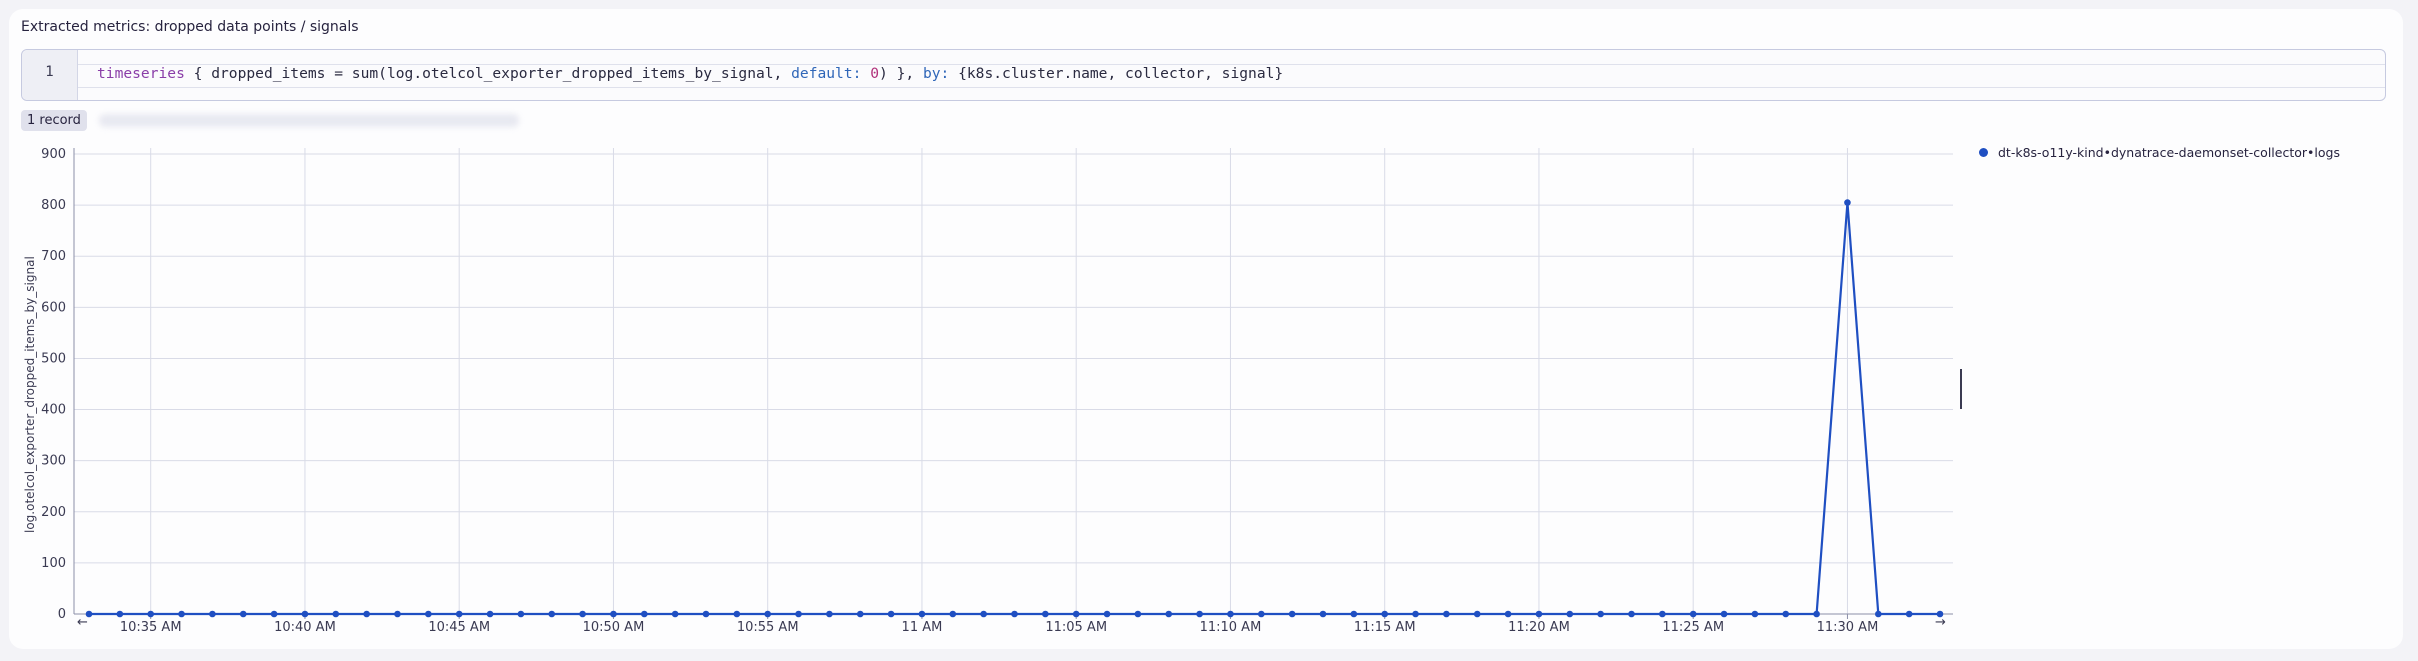 Image resolution: width=2418 pixels, height=661 pixels. What do you see at coordinates (53, 154) in the screenshot?
I see `y-tick-label: 900` at bounding box center [53, 154].